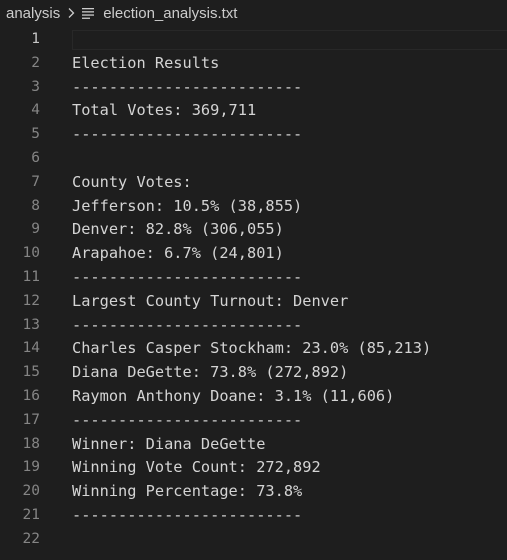 The image size is (507, 560). Describe the element at coordinates (33, 13) in the screenshot. I see `breadcrumb-folder: analysis` at that location.